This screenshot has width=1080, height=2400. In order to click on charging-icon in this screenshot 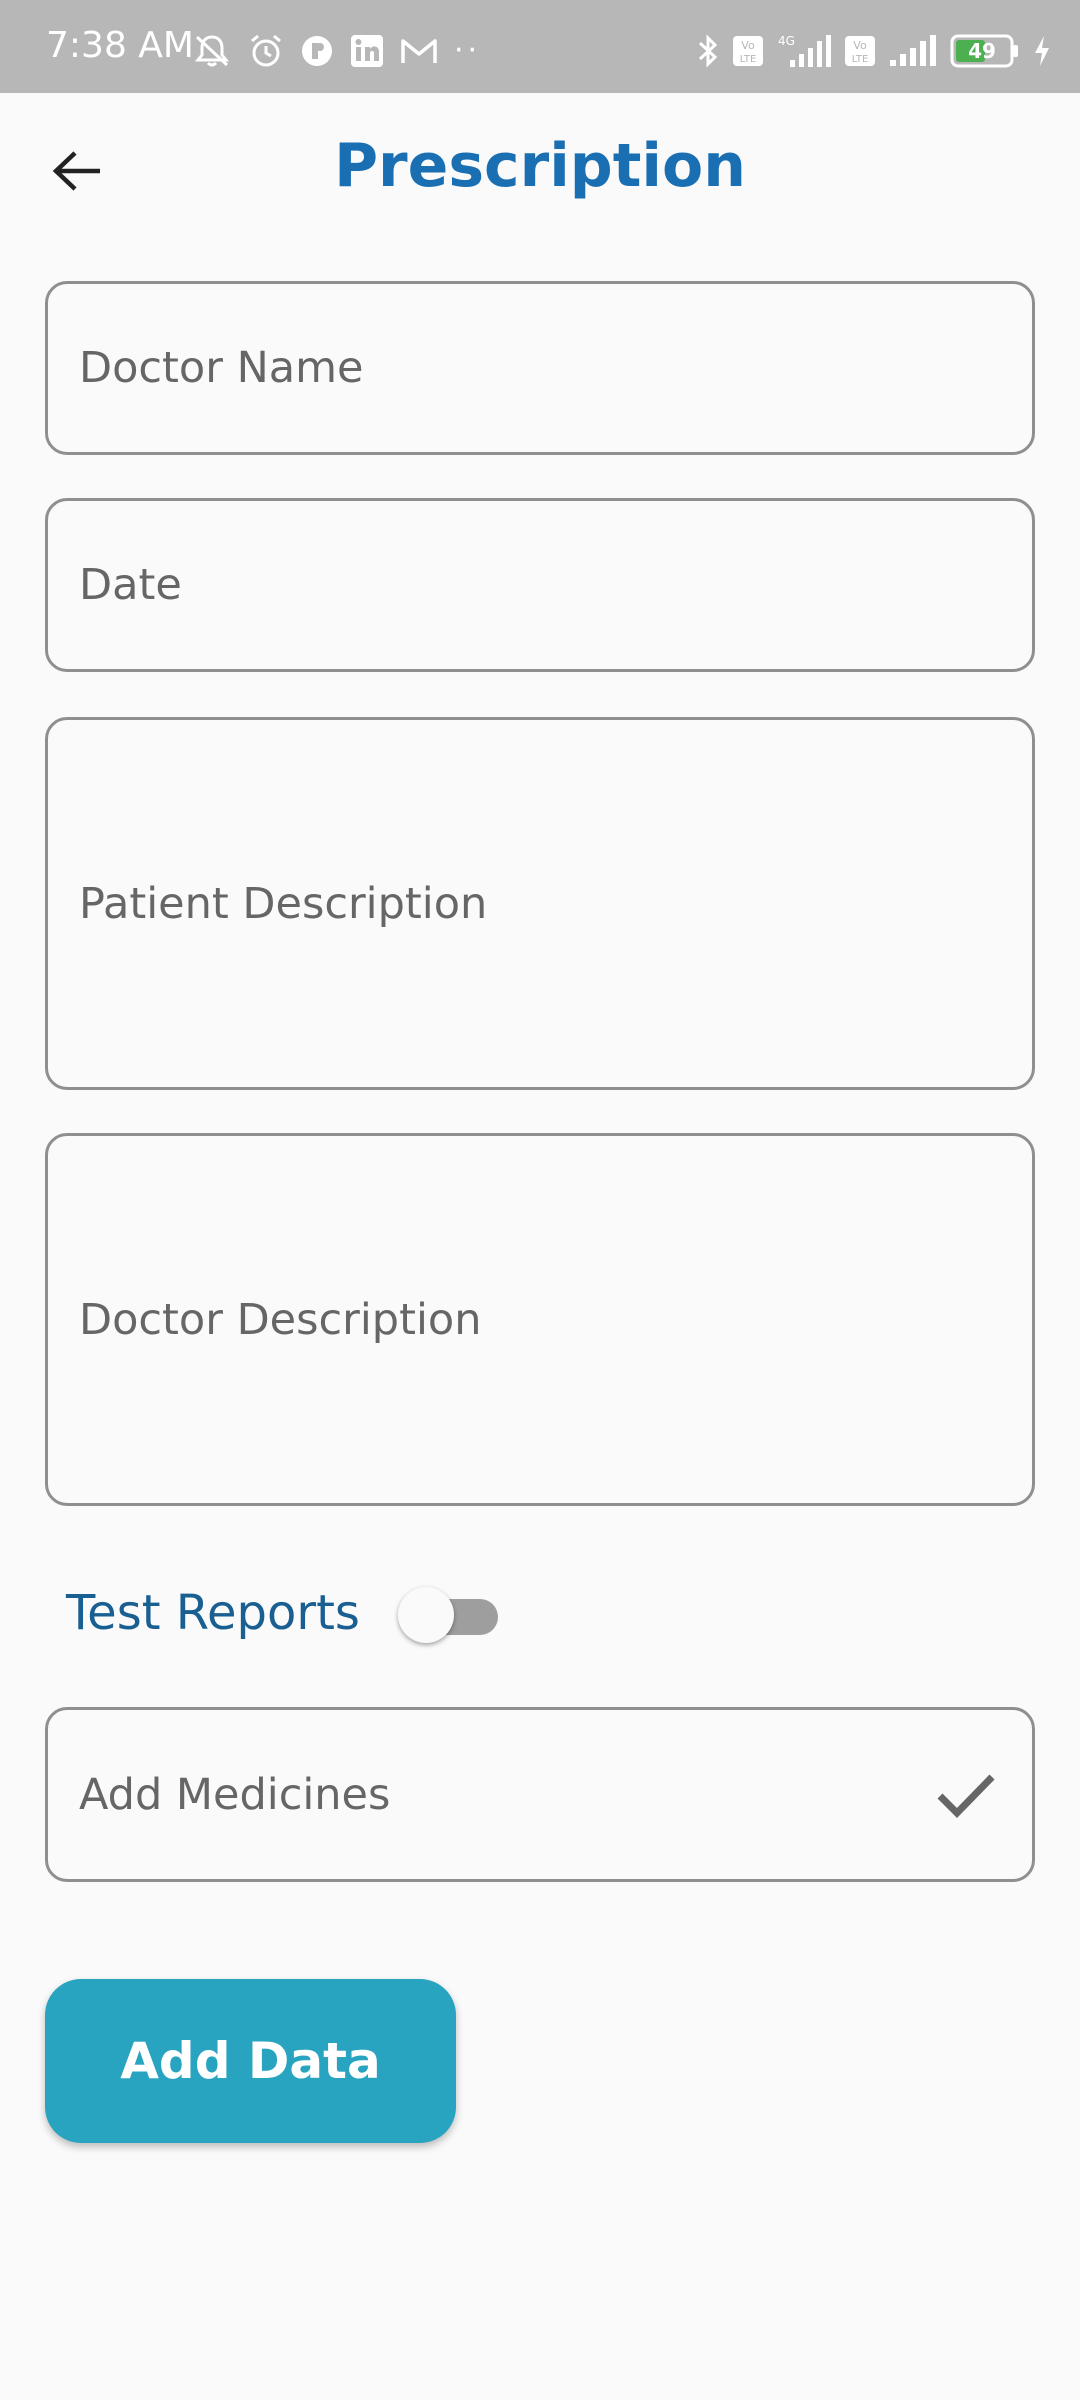, I will do `click(1042, 51)`.